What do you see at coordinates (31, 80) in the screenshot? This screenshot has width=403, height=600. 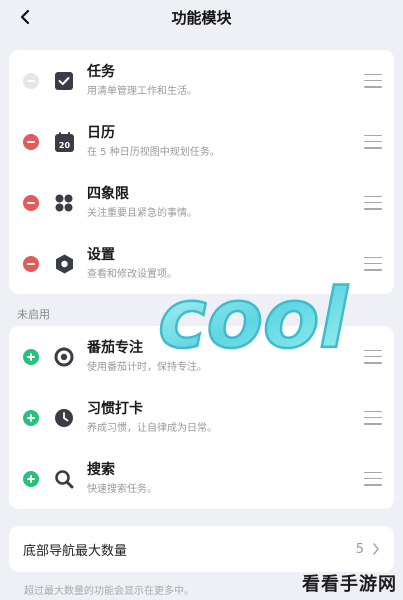 I see `remove-toggle-disabled` at bounding box center [31, 80].